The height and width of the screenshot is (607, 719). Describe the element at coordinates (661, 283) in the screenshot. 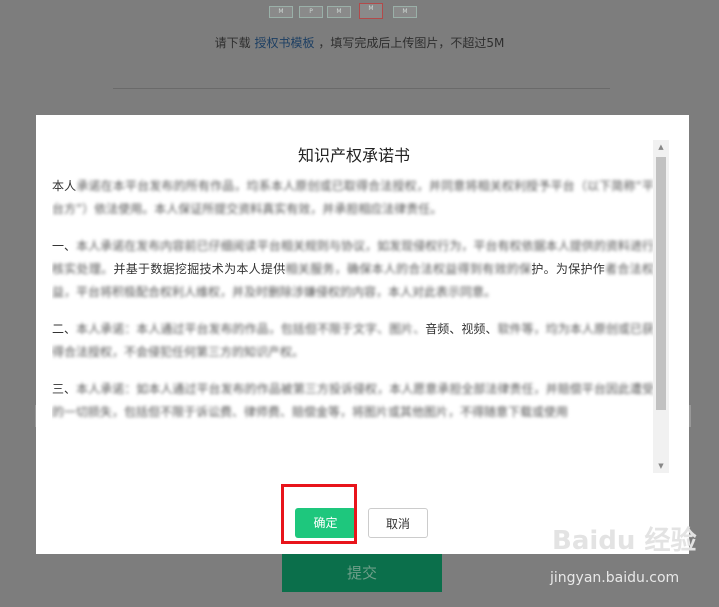

I see `scroll-thumb` at that location.